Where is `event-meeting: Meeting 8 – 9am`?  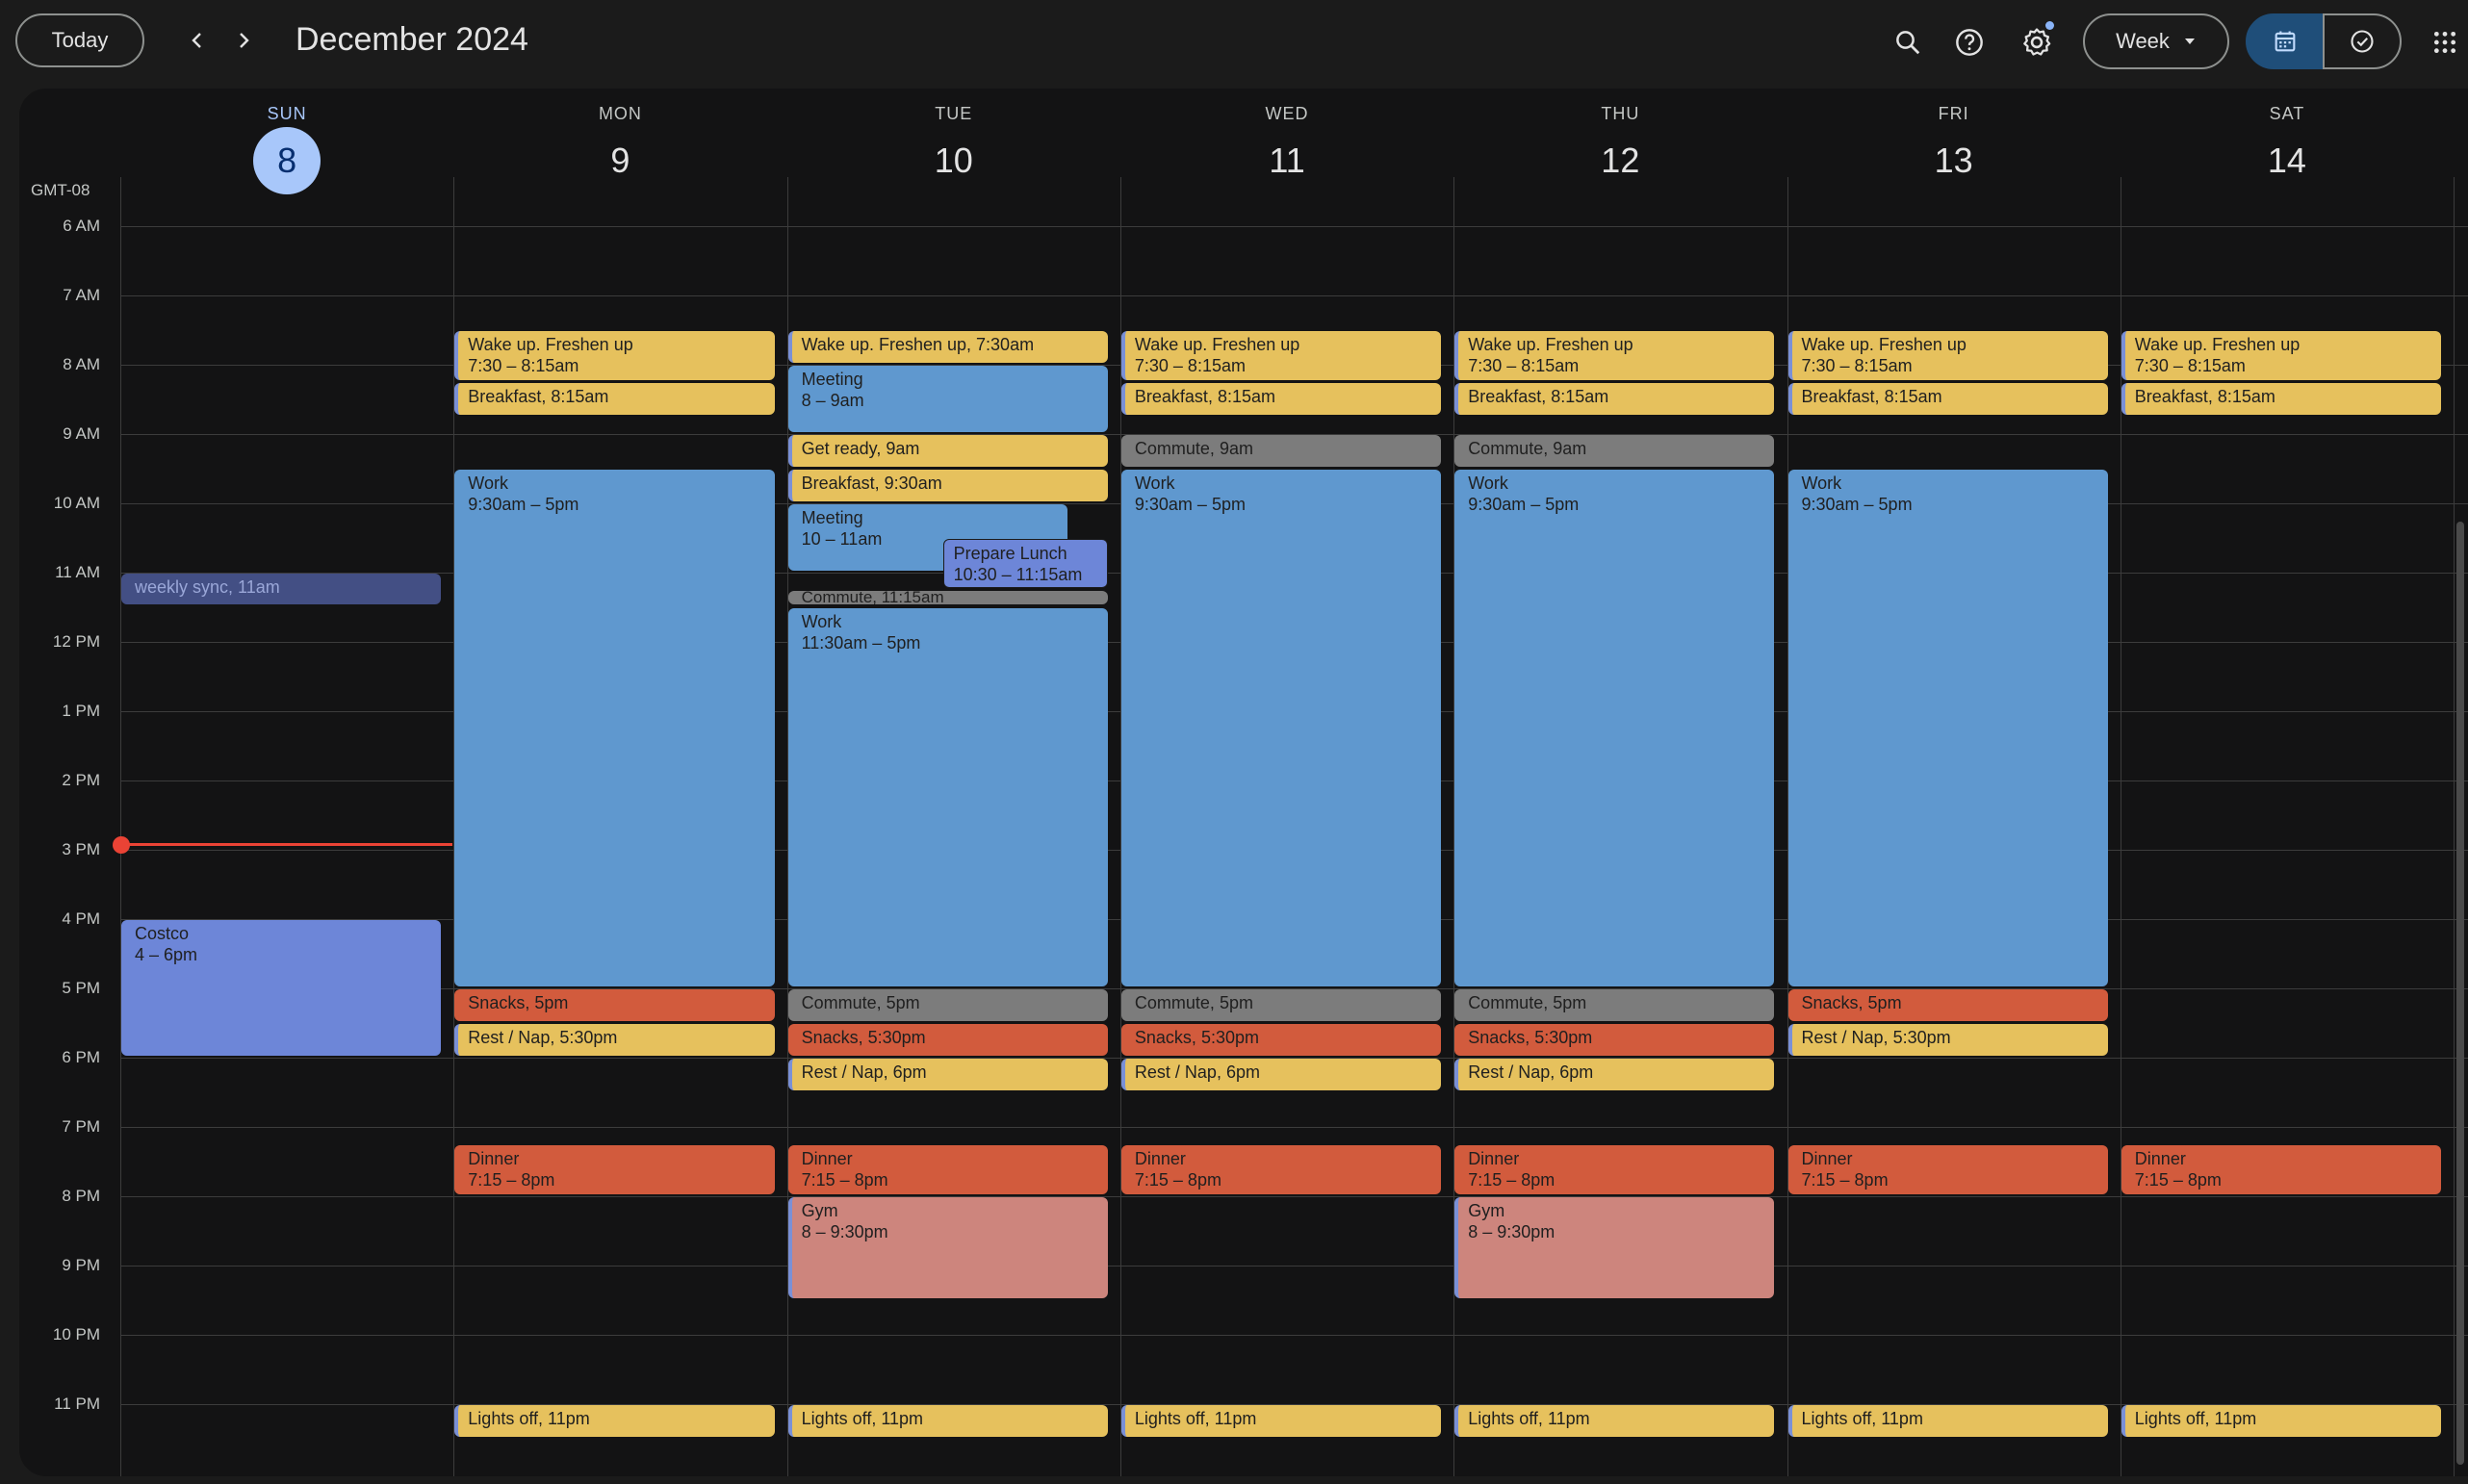
event-meeting: Meeting 8 – 9am is located at coordinates (948, 399).